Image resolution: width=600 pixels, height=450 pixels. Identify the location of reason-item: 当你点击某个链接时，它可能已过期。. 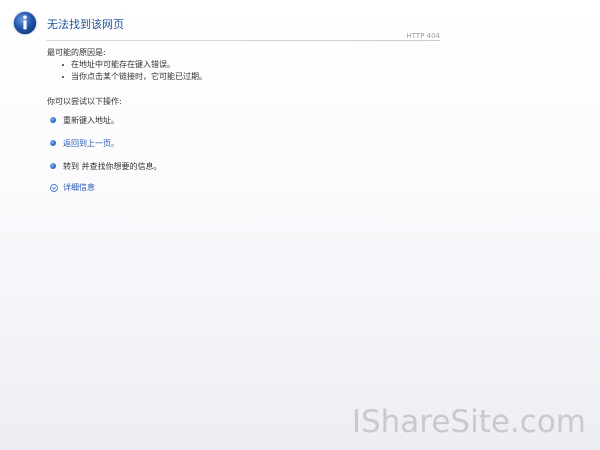
(134, 77).